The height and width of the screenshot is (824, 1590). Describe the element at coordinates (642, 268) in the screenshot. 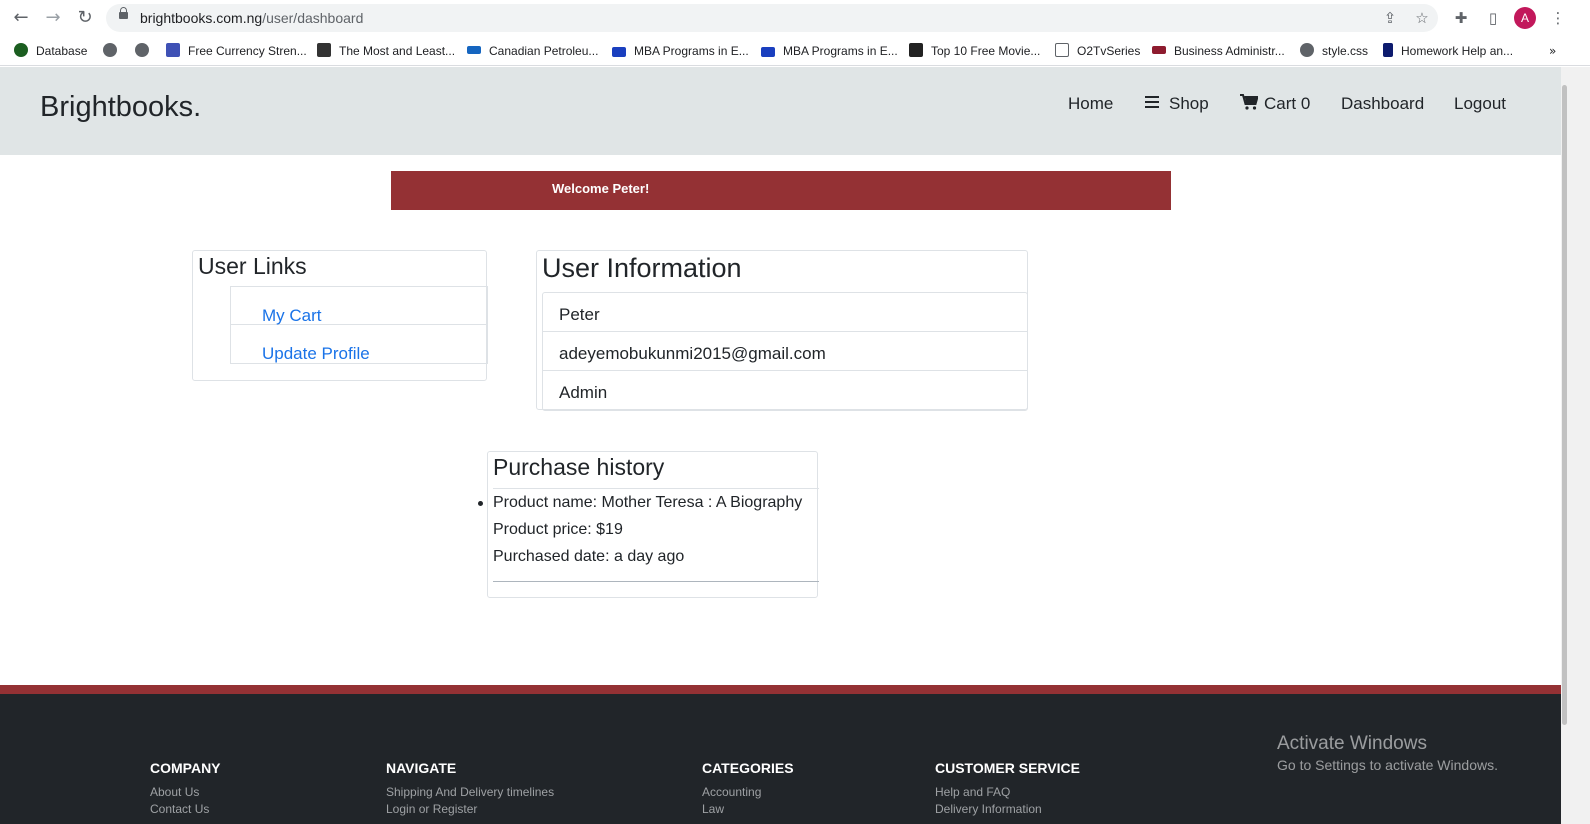

I see `user-info-title: User Information` at that location.